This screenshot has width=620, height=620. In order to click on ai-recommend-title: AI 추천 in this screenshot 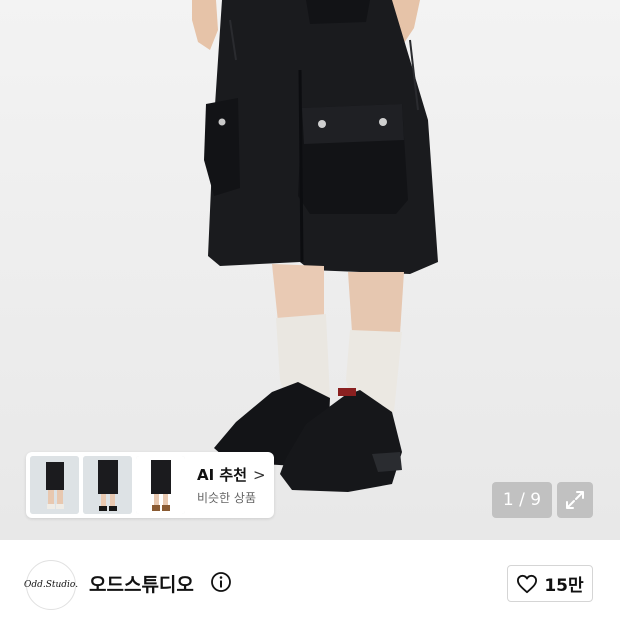, I will do `click(222, 475)`.